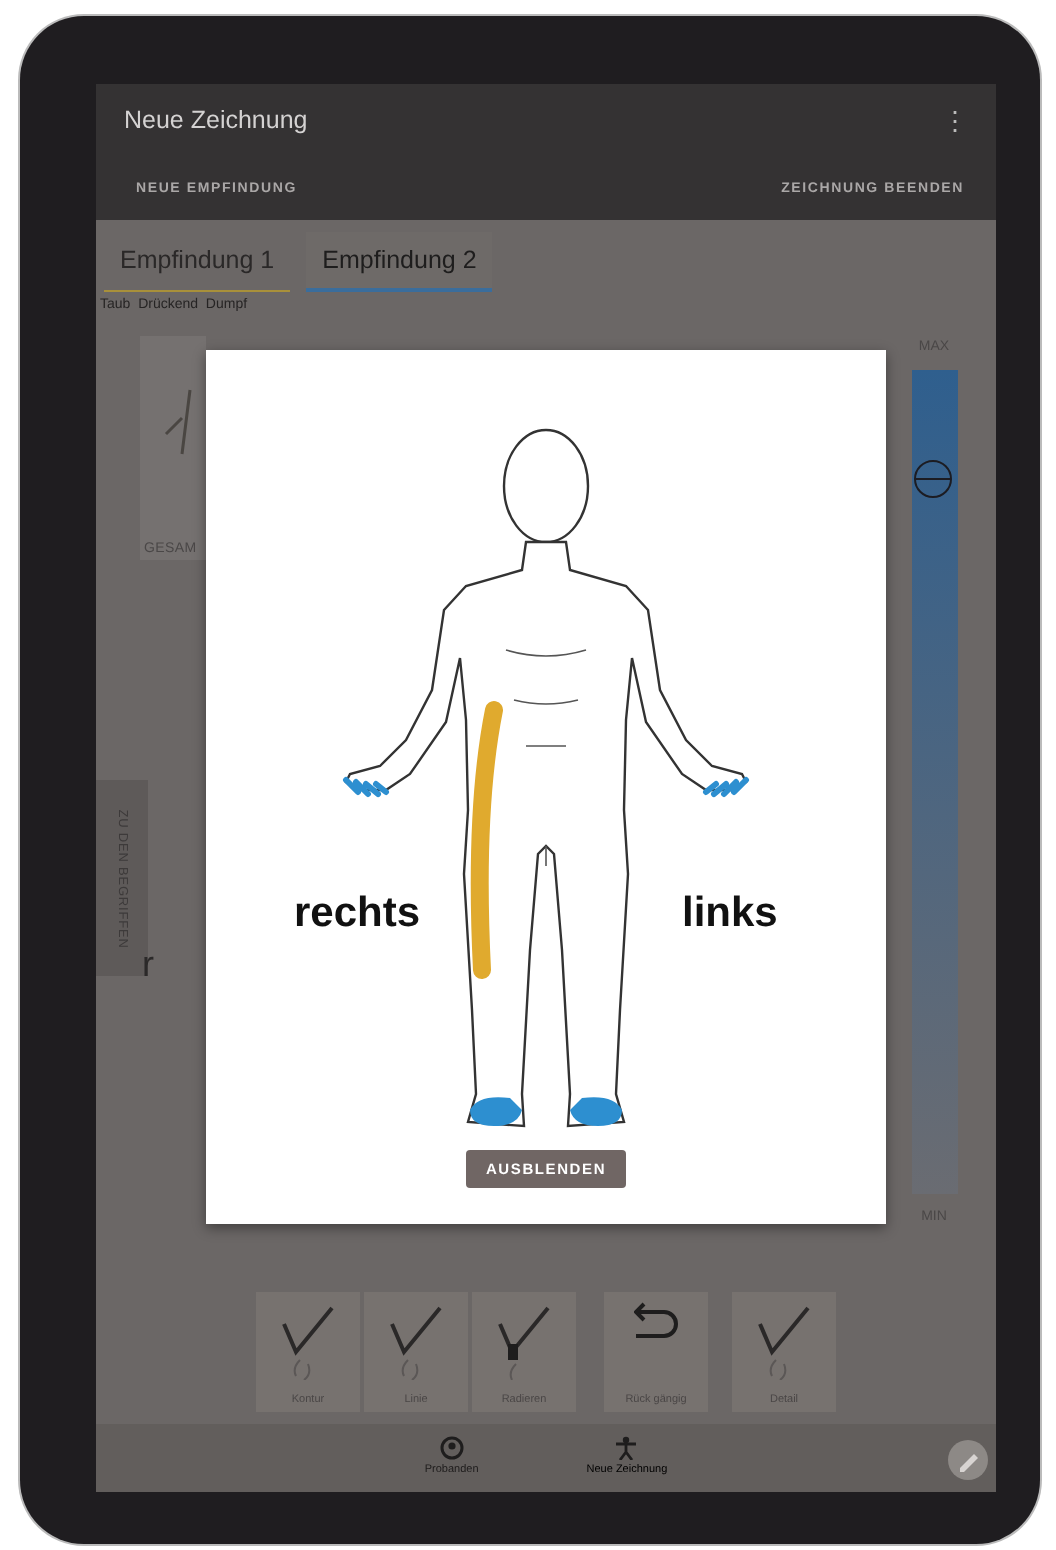 Image resolution: width=1056 pixels, height=1550 pixels. I want to click on slider-thumb, so click(932, 478).